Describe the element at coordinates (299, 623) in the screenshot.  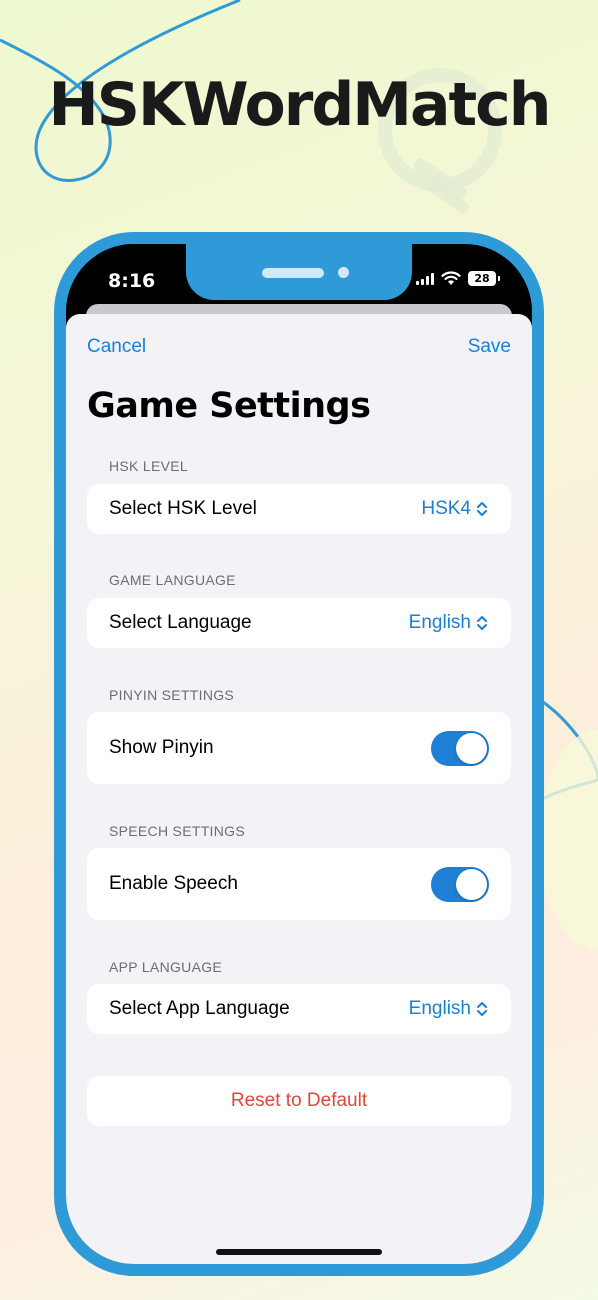
I see `game-language-picker: Select Language English` at that location.